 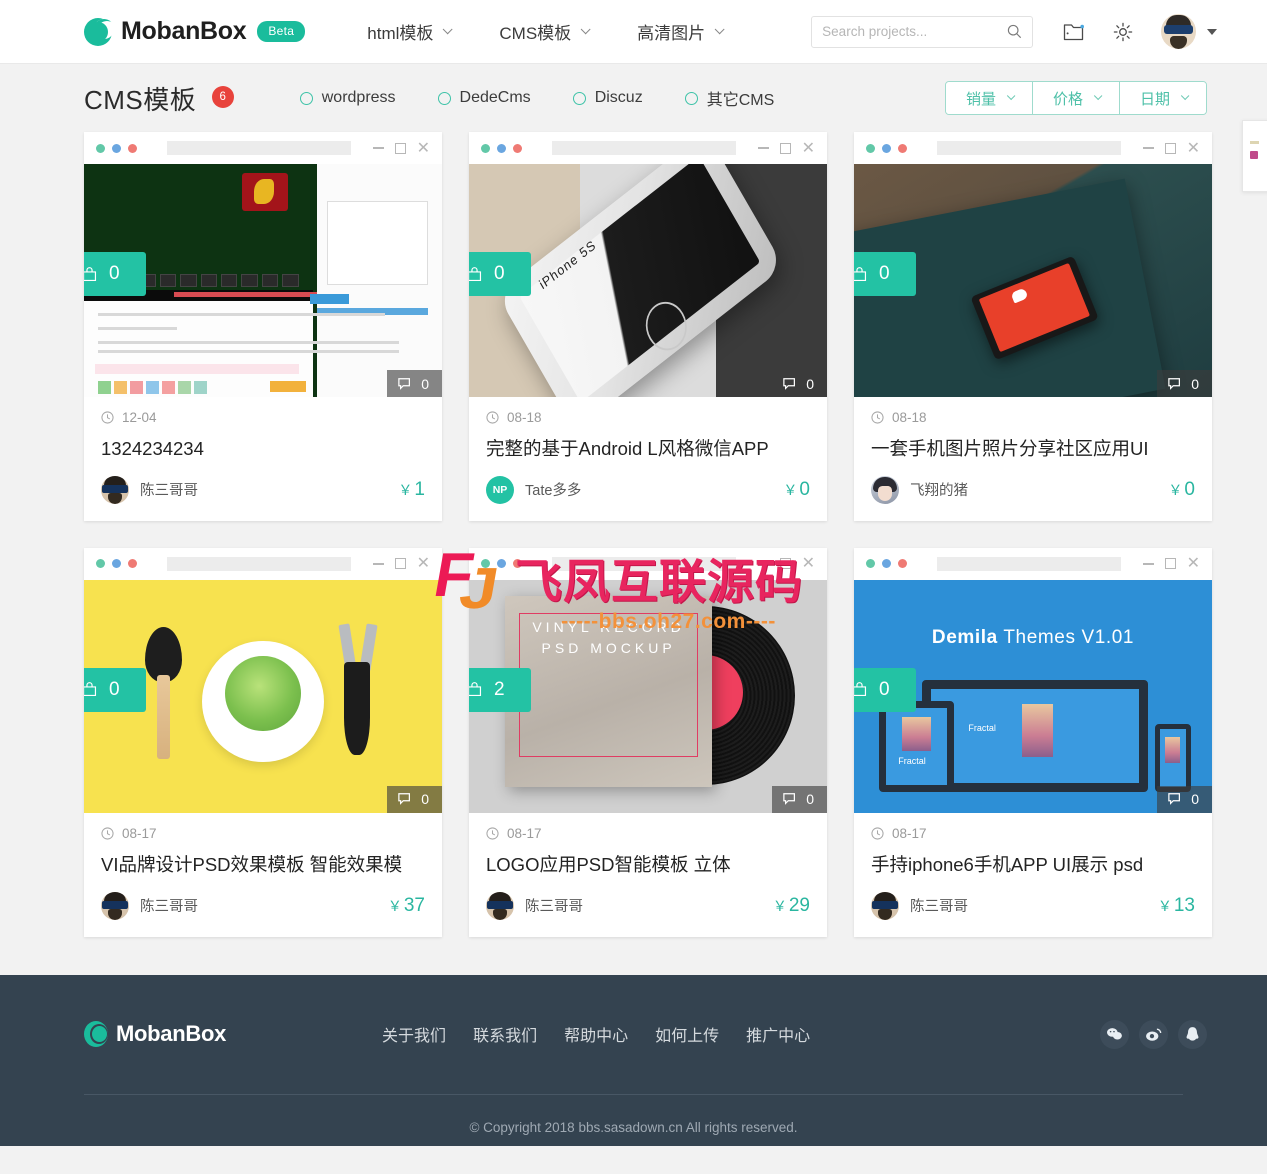 I want to click on card-price: ￥ 13, so click(x=1176, y=906).